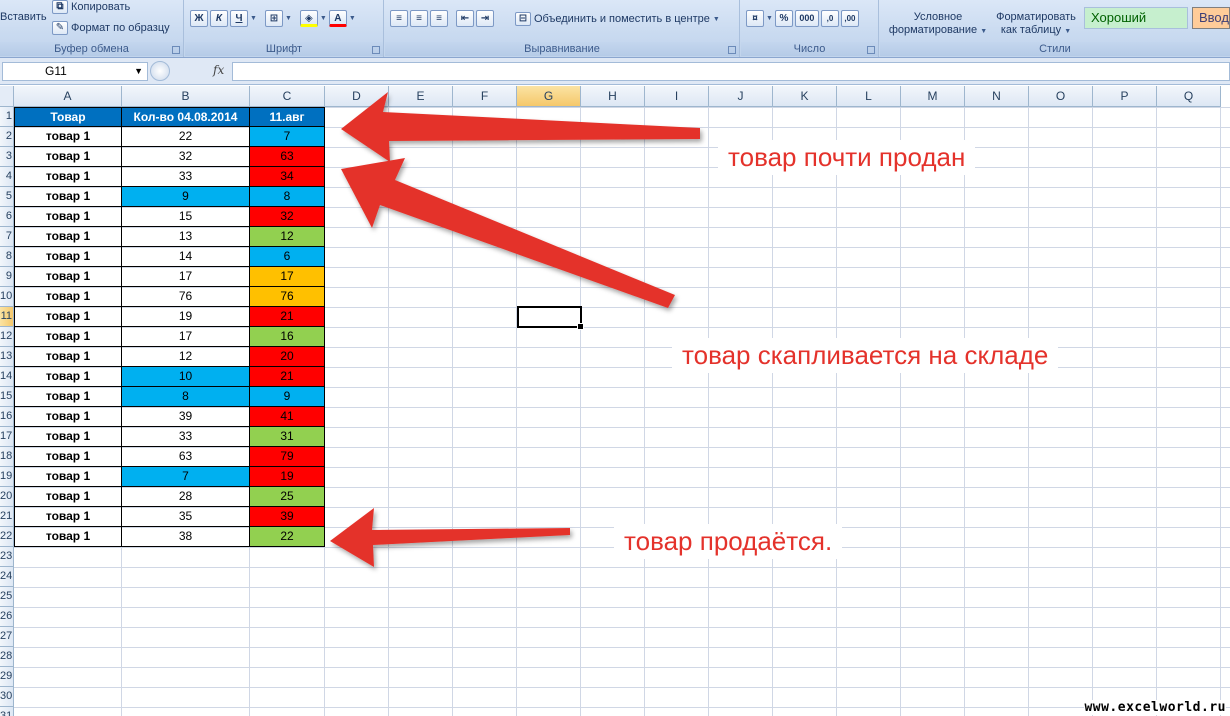  I want to click on align-center-icon: ≡, so click(419, 18).